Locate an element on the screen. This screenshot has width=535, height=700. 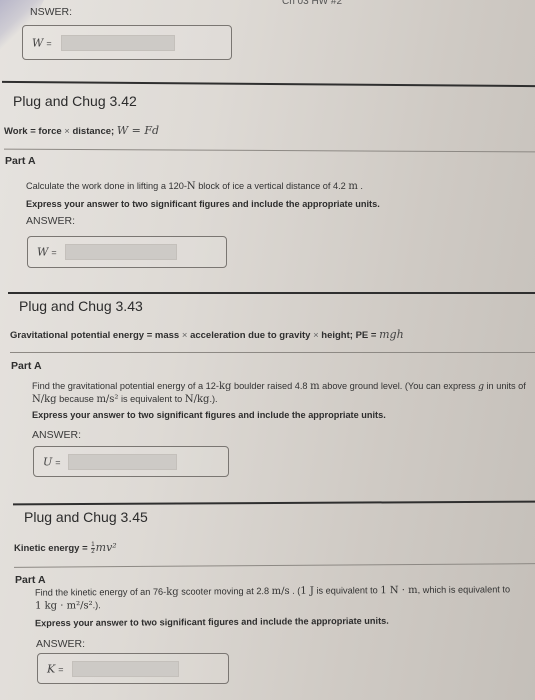
assignment-header: Ch 03 HW #2 is located at coordinates (312, 3).